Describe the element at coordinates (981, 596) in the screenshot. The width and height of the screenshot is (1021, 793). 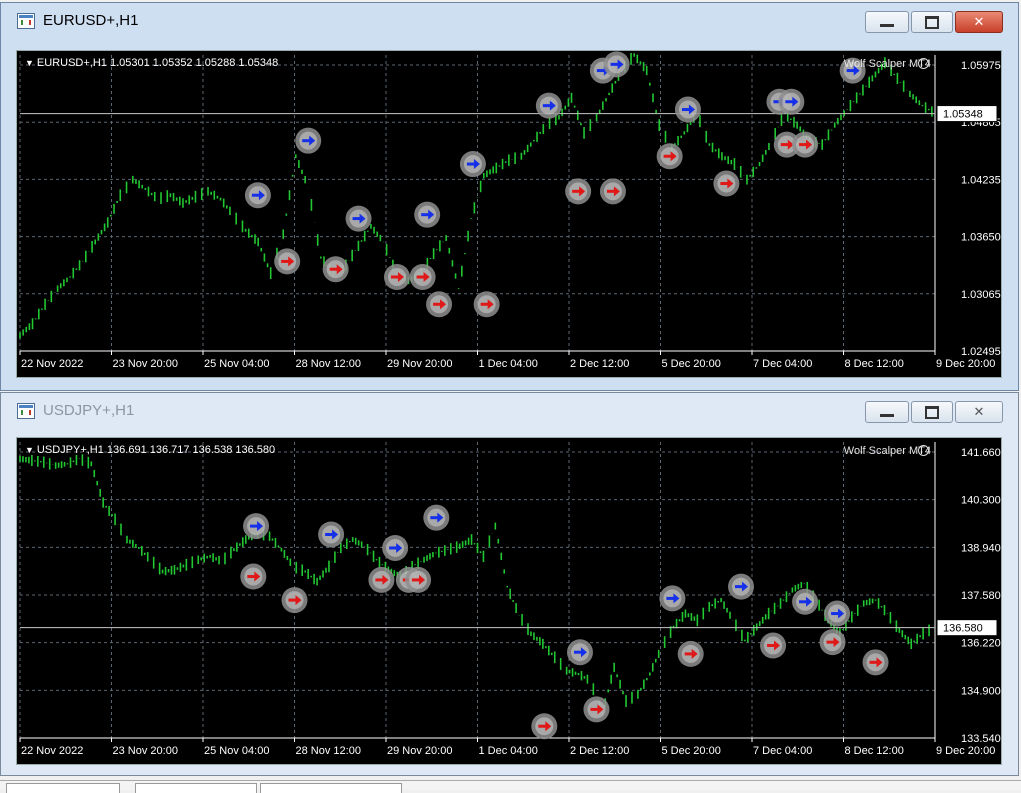
I see `price-axis-label: 137.580` at that location.